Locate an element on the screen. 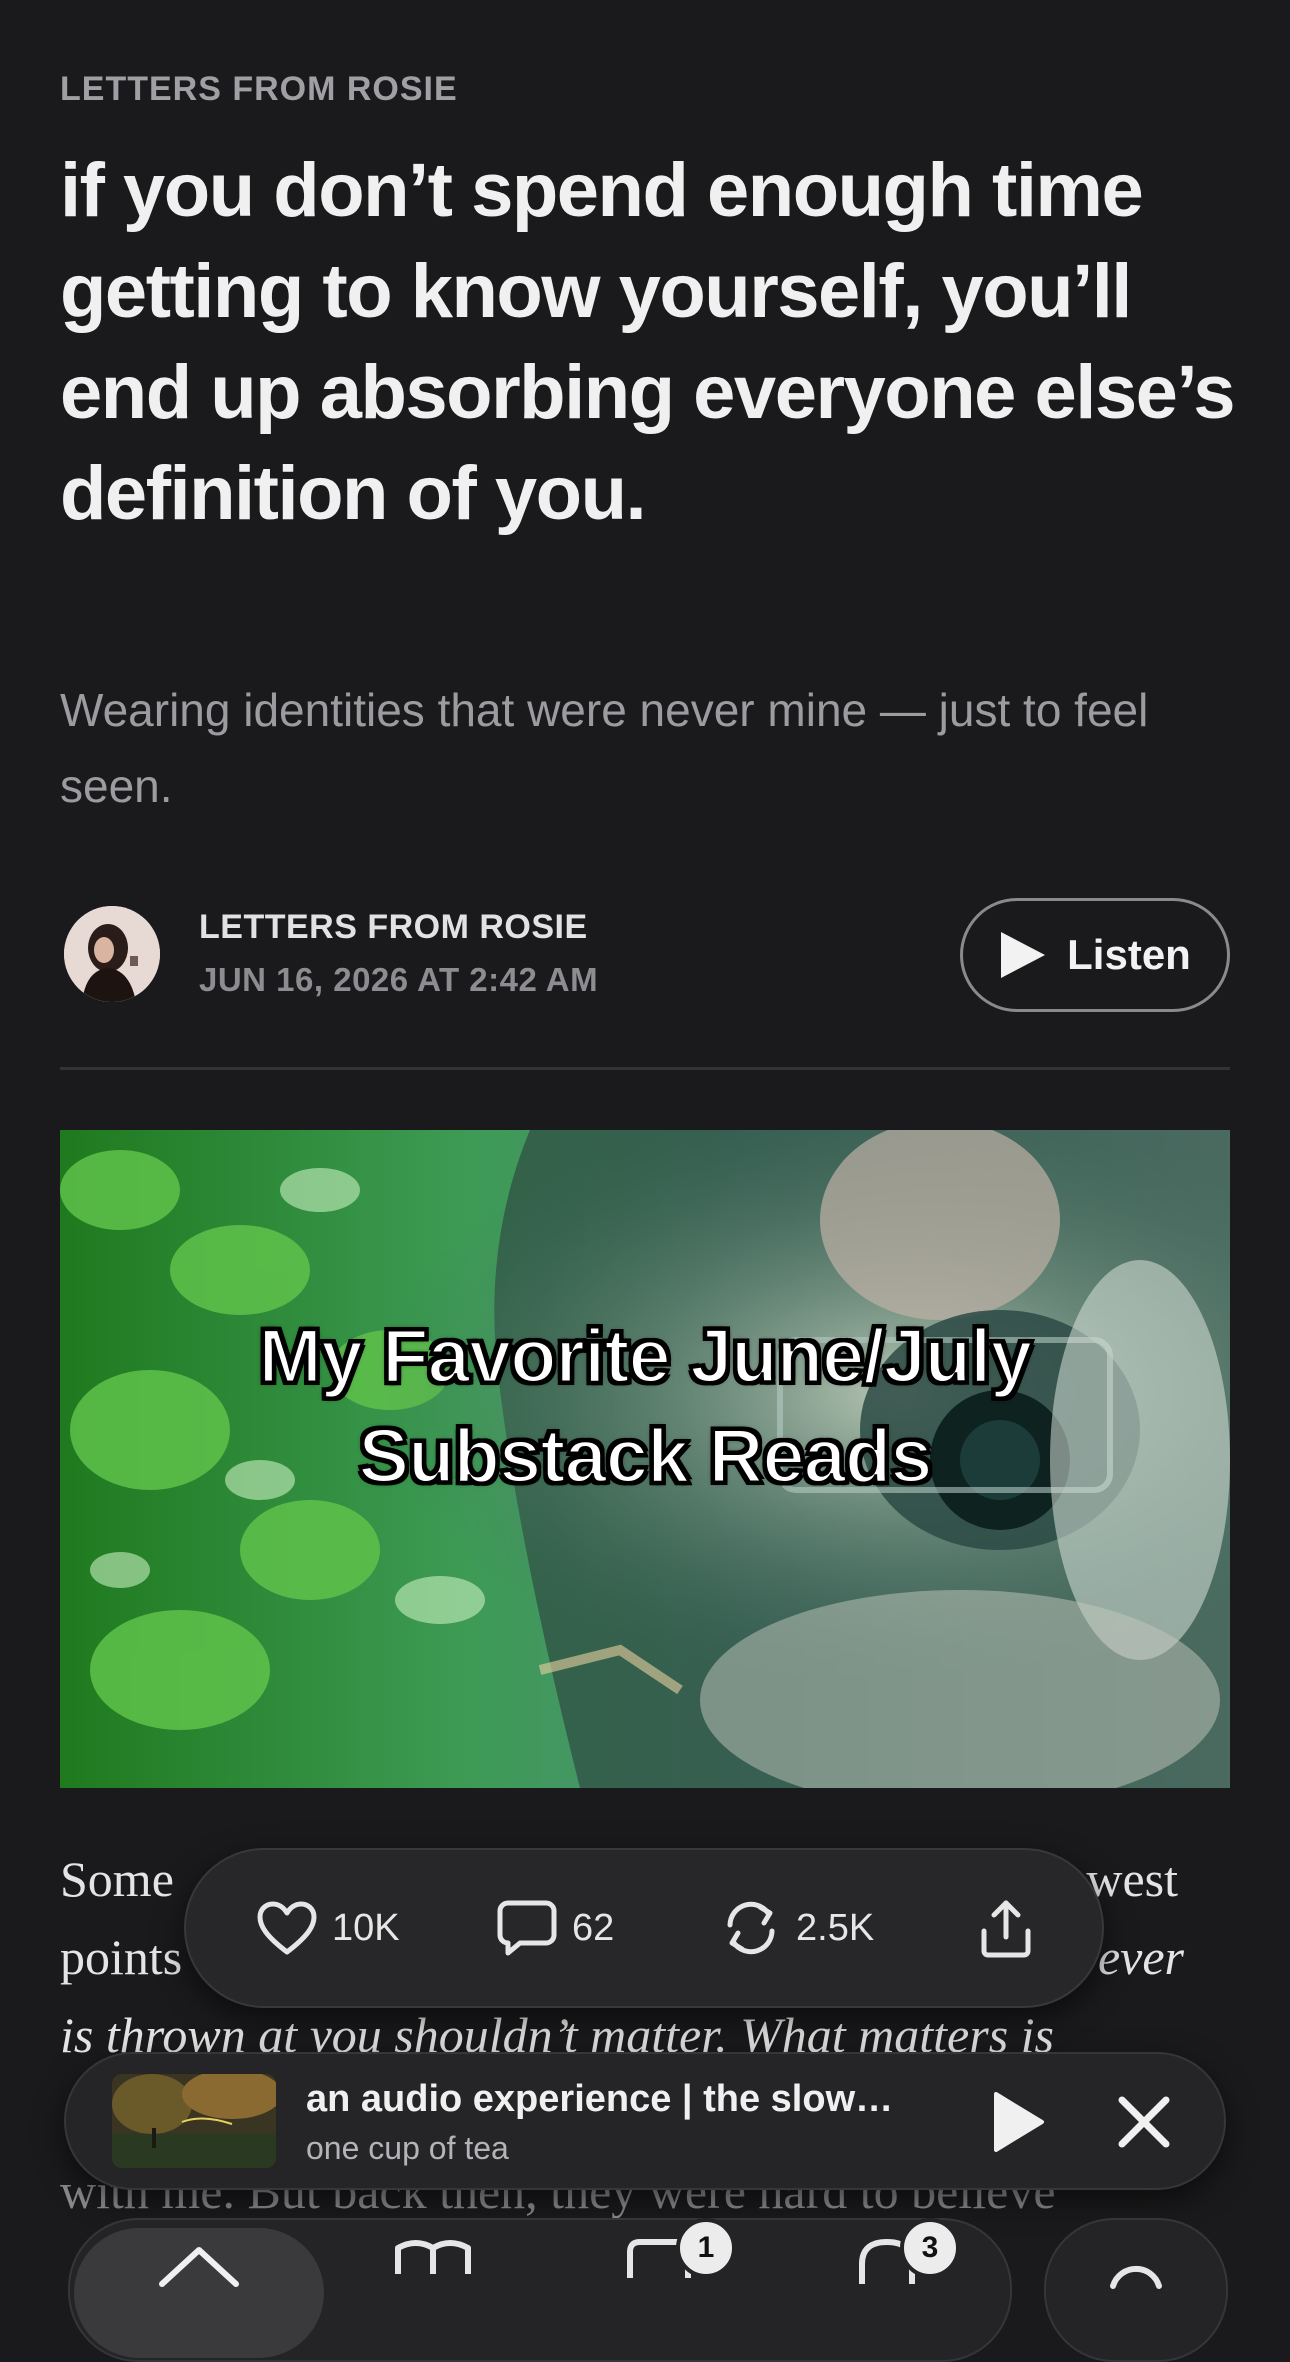 This screenshot has width=1290, height=2362. heart-icon is located at coordinates (287, 1928).